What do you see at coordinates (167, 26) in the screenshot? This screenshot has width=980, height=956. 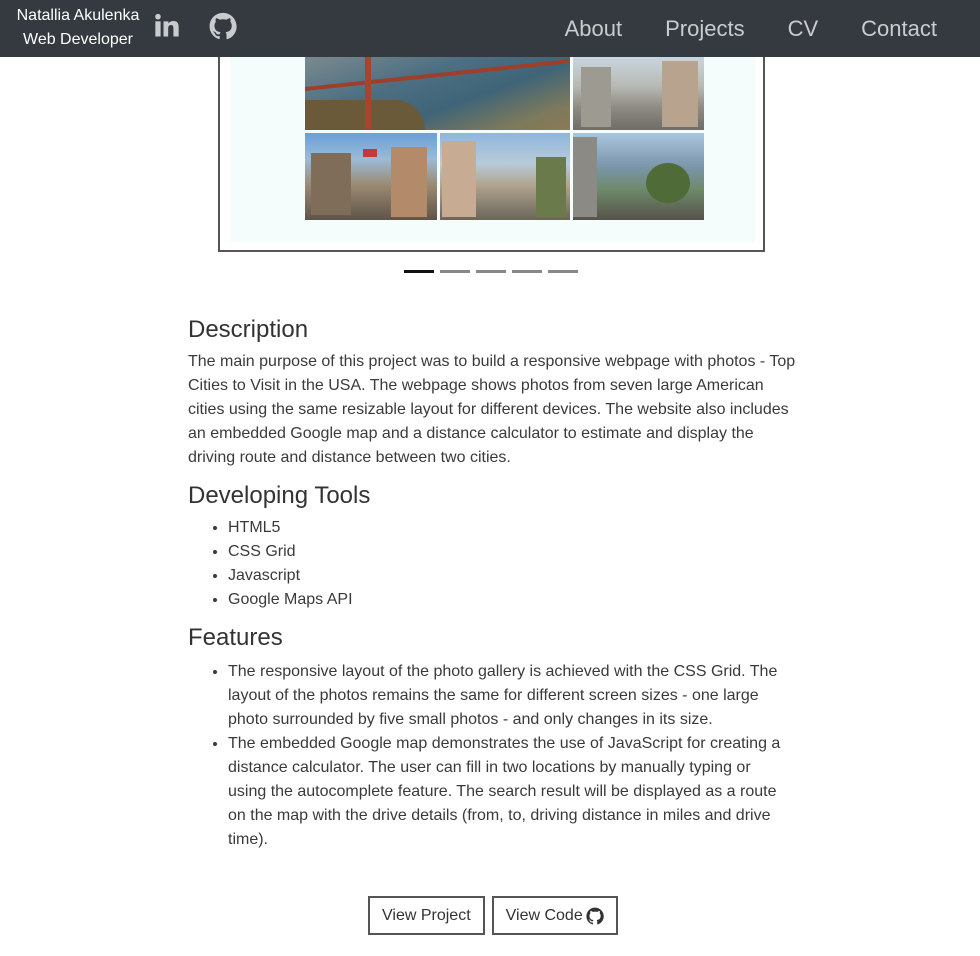 I see `linkedin-icon` at bounding box center [167, 26].